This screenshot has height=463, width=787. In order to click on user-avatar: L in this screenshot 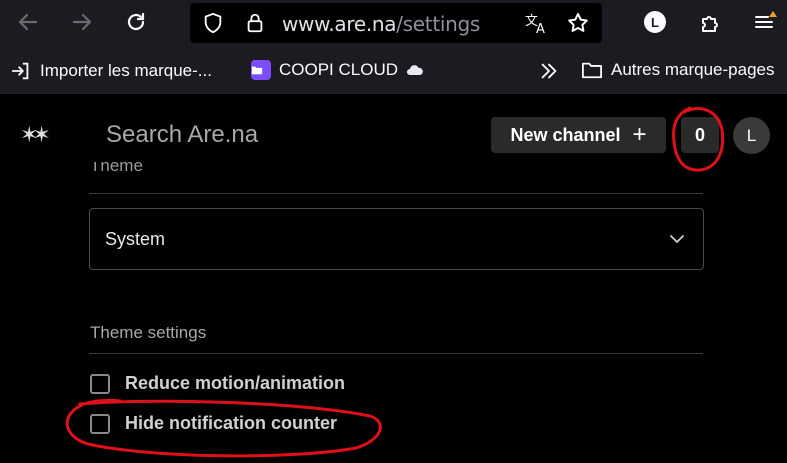, I will do `click(751, 135)`.